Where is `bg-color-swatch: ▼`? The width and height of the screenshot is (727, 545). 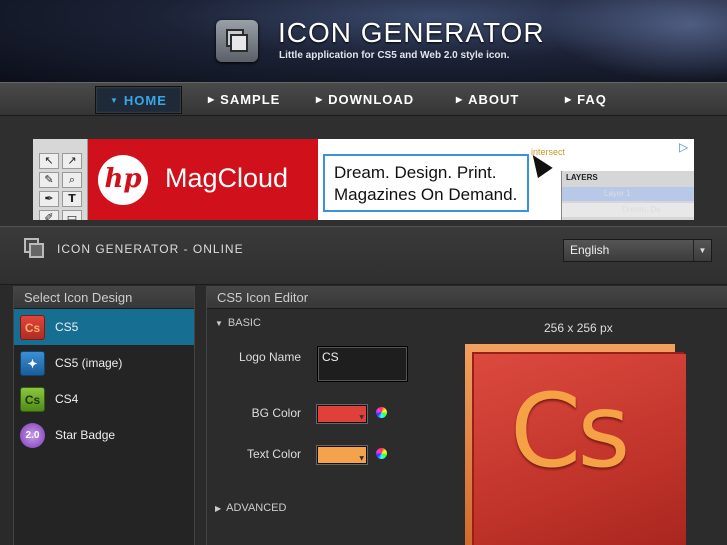 bg-color-swatch: ▼ is located at coordinates (342, 414).